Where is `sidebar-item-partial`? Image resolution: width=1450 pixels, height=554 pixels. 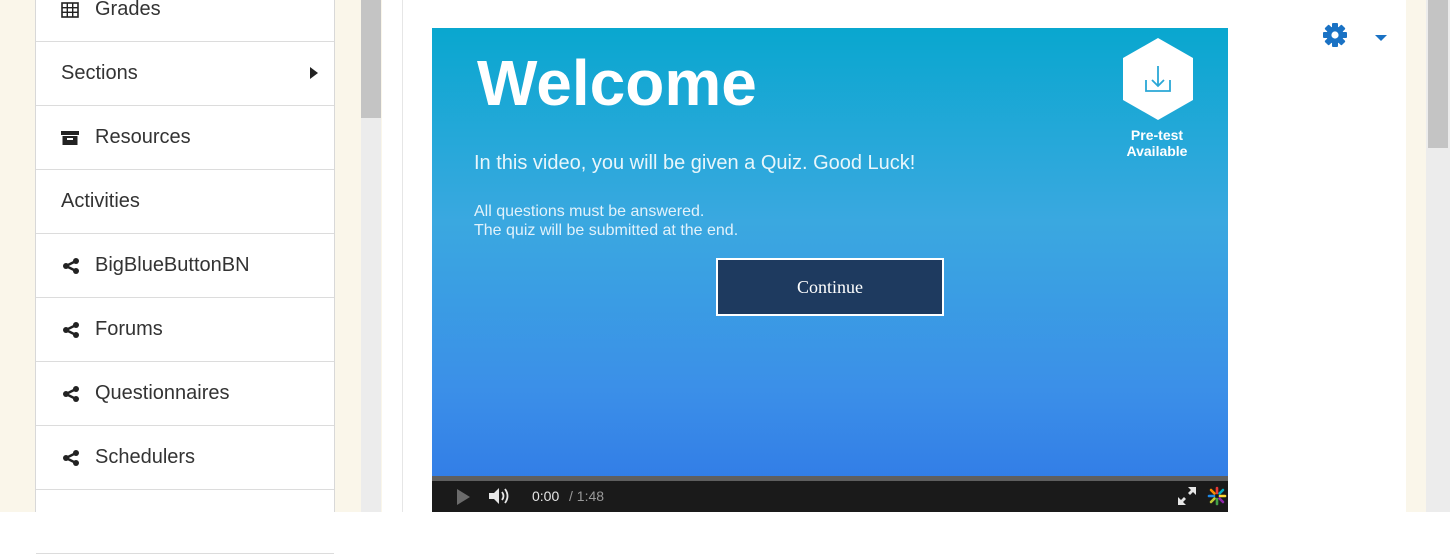 sidebar-item-partial is located at coordinates (185, 522).